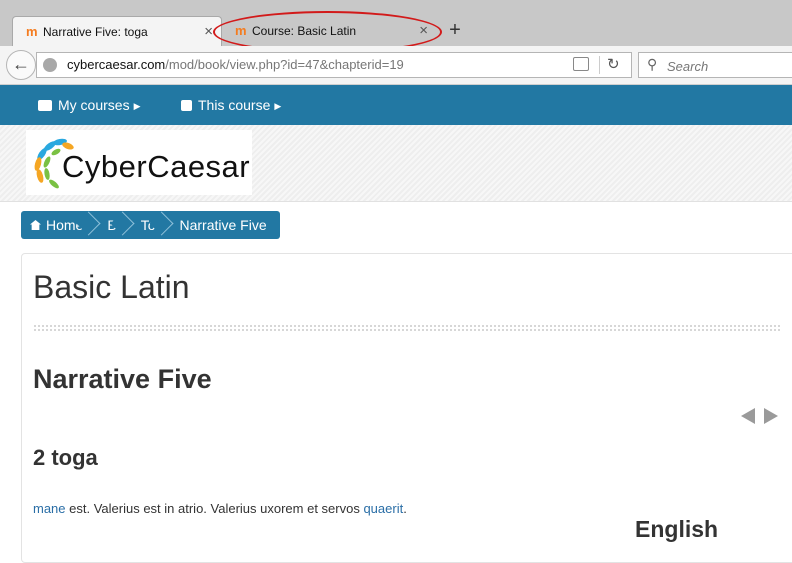  I want to click on breadcrumb-narrative-five: Narrative Five, so click(222, 225).